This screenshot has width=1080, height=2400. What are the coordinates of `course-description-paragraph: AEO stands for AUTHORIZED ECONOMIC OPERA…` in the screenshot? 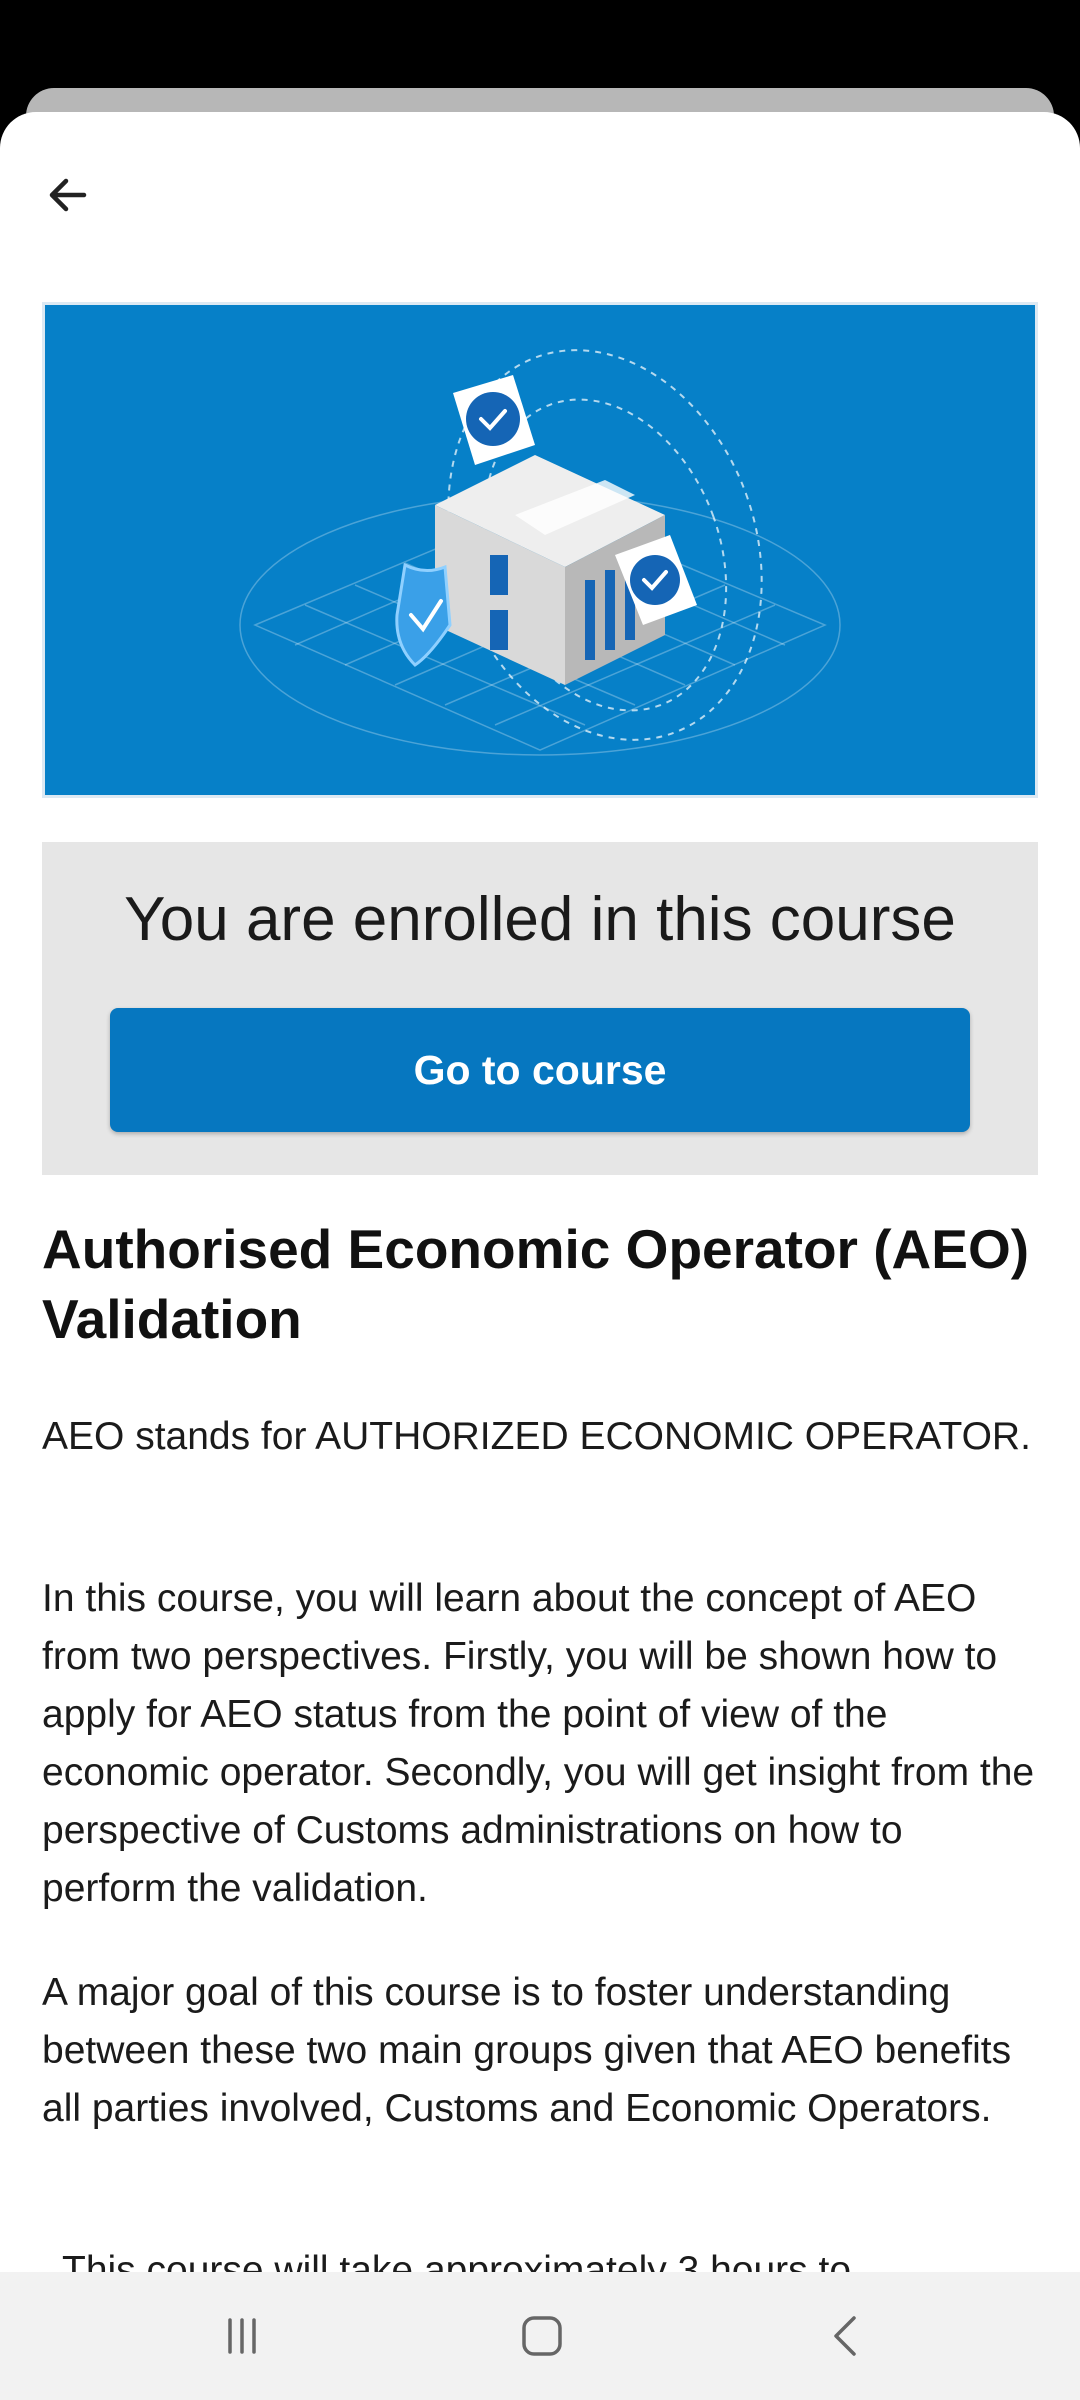 It's located at (536, 1436).